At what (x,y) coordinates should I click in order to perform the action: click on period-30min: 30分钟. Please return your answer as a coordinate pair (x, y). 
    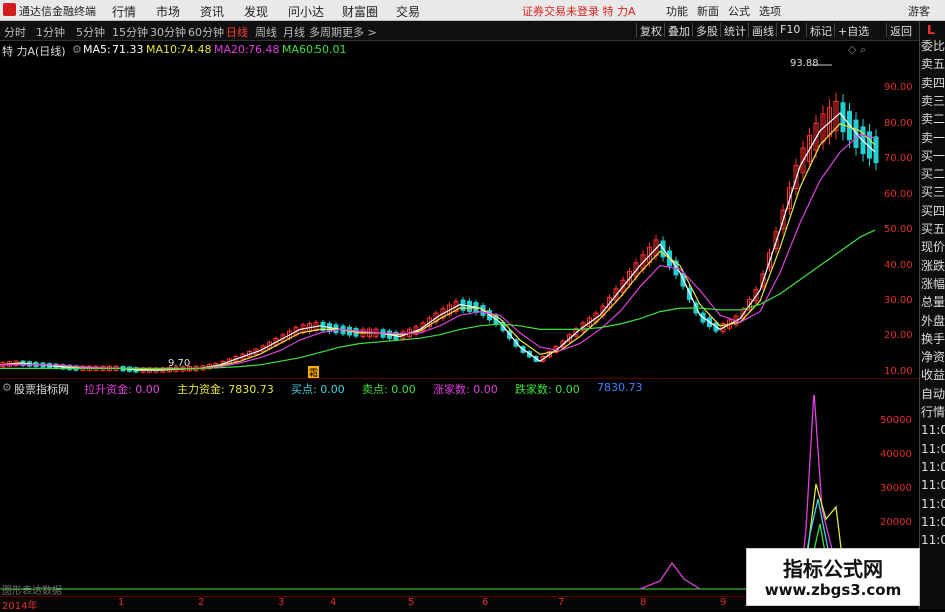
    Looking at the image, I should click on (168, 32).